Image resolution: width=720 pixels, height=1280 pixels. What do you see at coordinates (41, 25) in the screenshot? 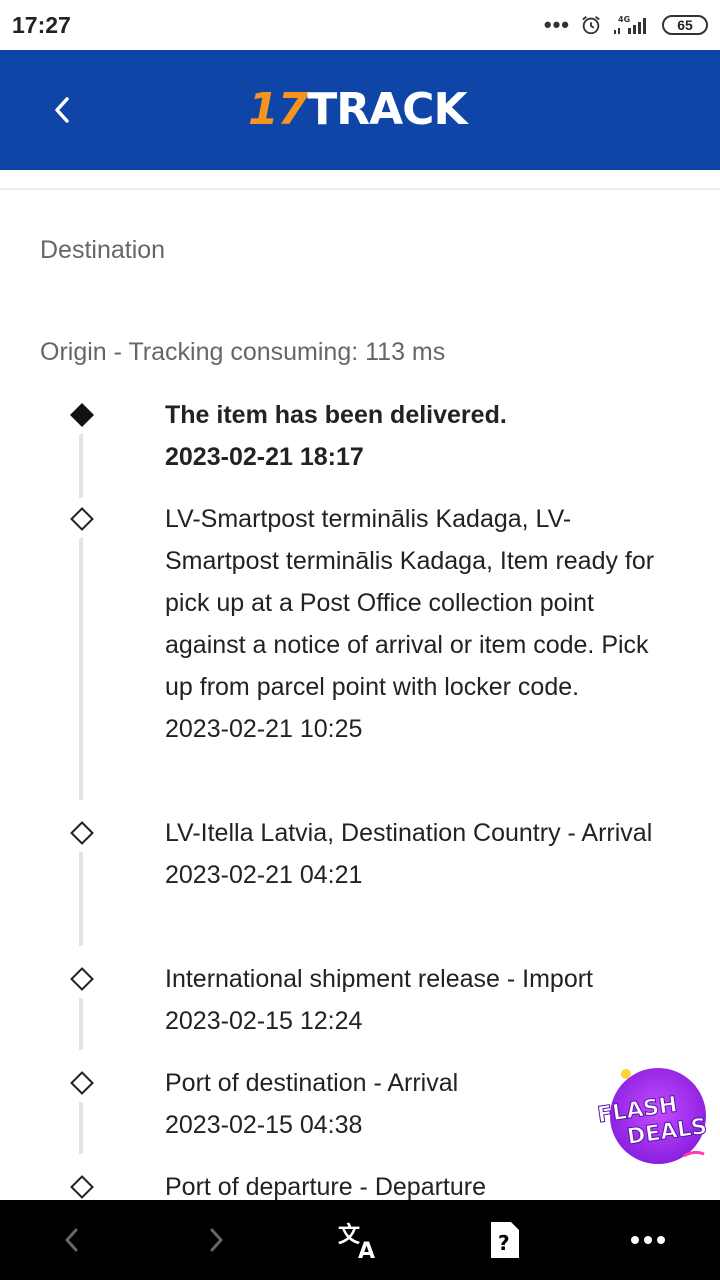
I see `status-time: 17:27` at bounding box center [41, 25].